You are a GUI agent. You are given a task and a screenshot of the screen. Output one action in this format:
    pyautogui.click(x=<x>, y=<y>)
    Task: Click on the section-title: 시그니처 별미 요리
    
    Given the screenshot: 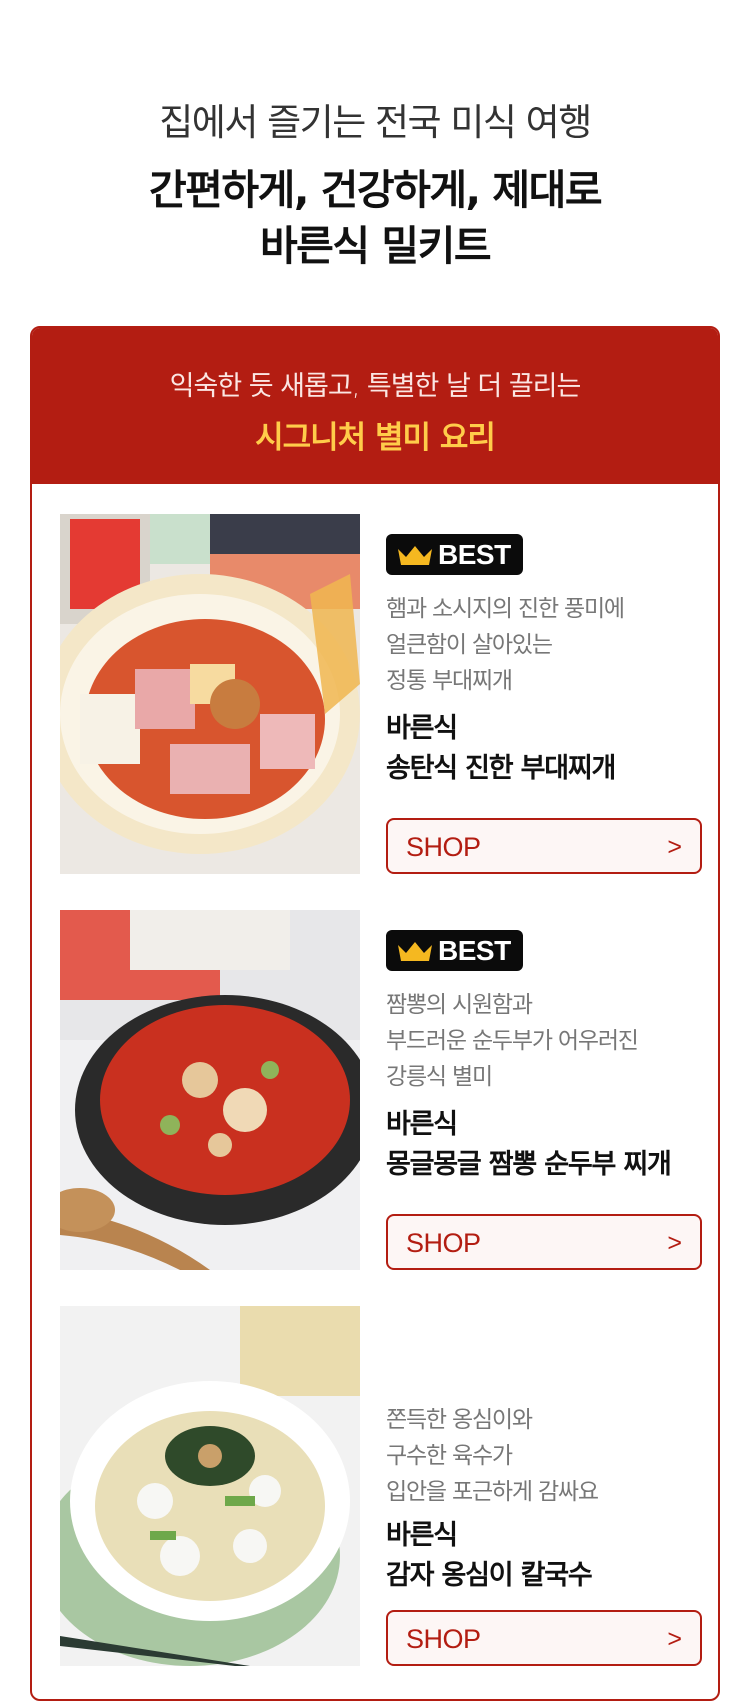 What is the action you would take?
    pyautogui.click(x=375, y=438)
    